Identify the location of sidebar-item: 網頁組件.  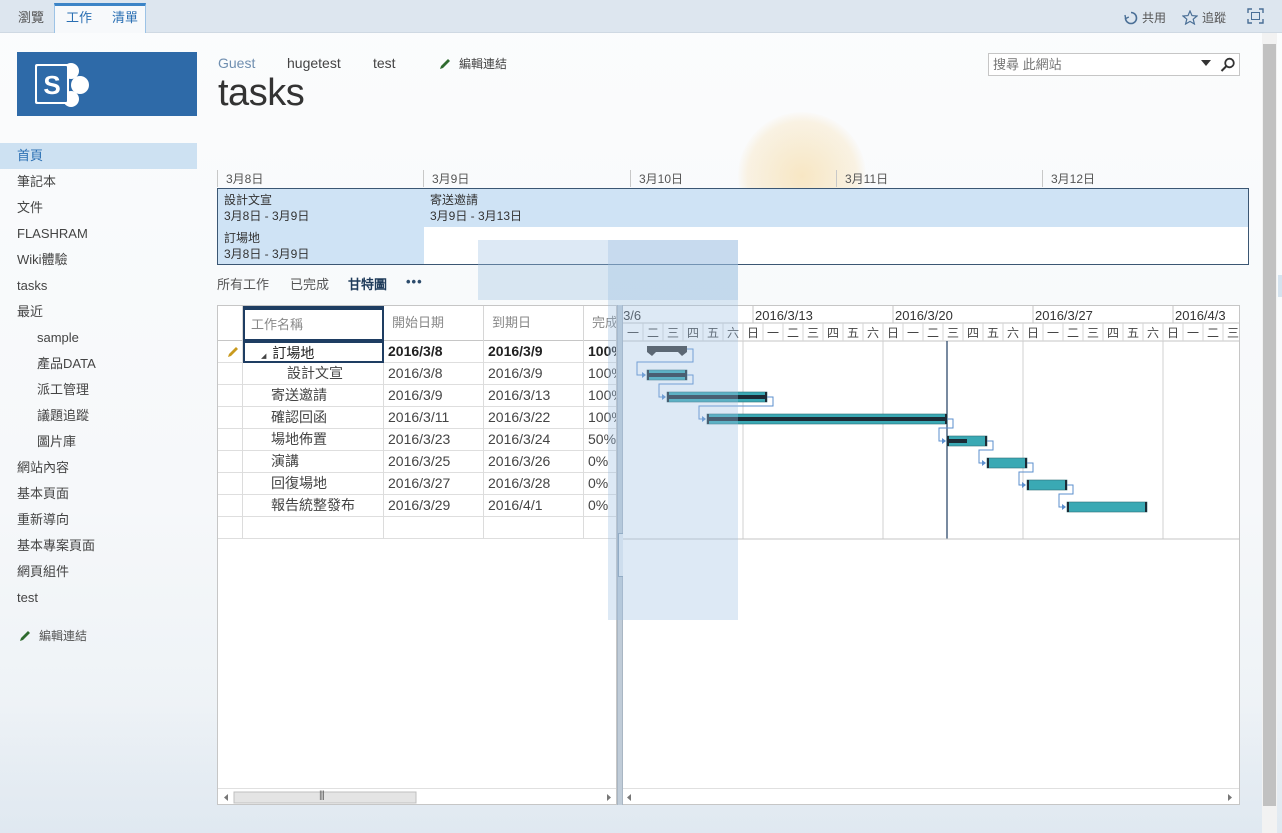
(98, 572).